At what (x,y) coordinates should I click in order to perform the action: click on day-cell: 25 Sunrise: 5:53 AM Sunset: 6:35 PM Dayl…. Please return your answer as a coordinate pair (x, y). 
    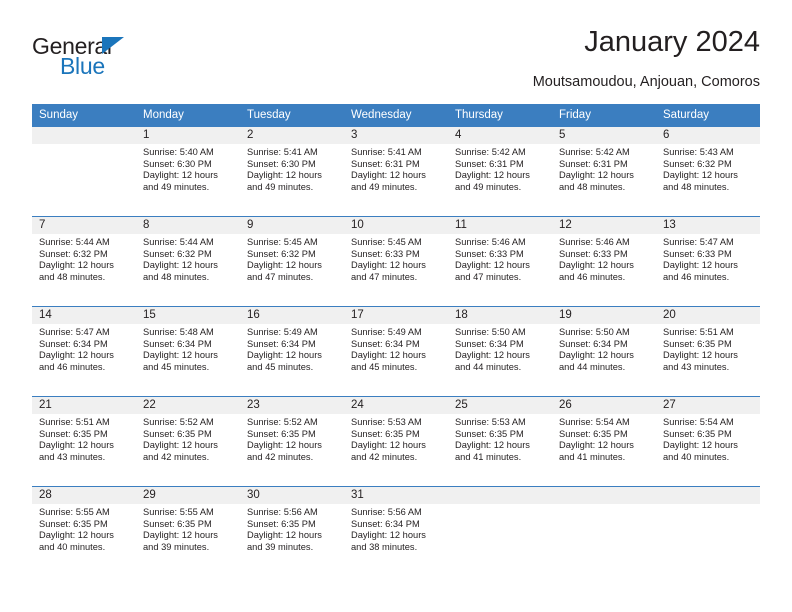
    Looking at the image, I should click on (500, 441).